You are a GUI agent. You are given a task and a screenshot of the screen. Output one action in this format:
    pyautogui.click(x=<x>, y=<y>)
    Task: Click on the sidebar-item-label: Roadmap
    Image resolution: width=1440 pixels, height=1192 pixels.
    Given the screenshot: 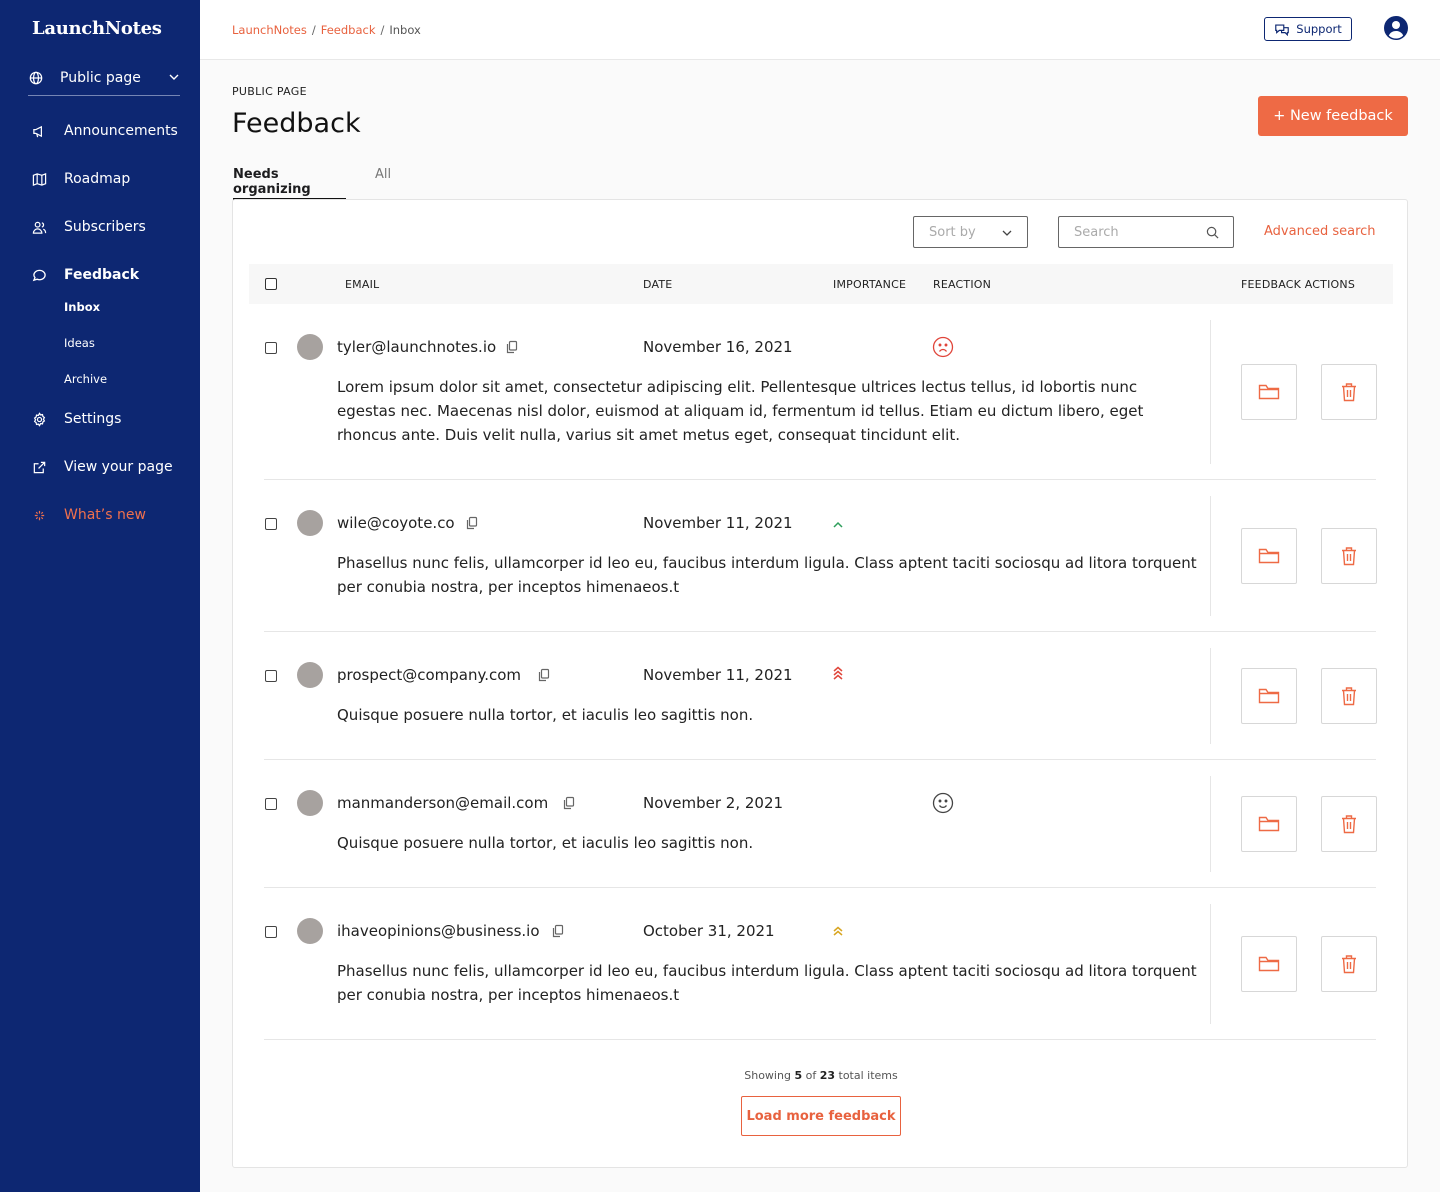 What is the action you would take?
    pyautogui.click(x=97, y=179)
    